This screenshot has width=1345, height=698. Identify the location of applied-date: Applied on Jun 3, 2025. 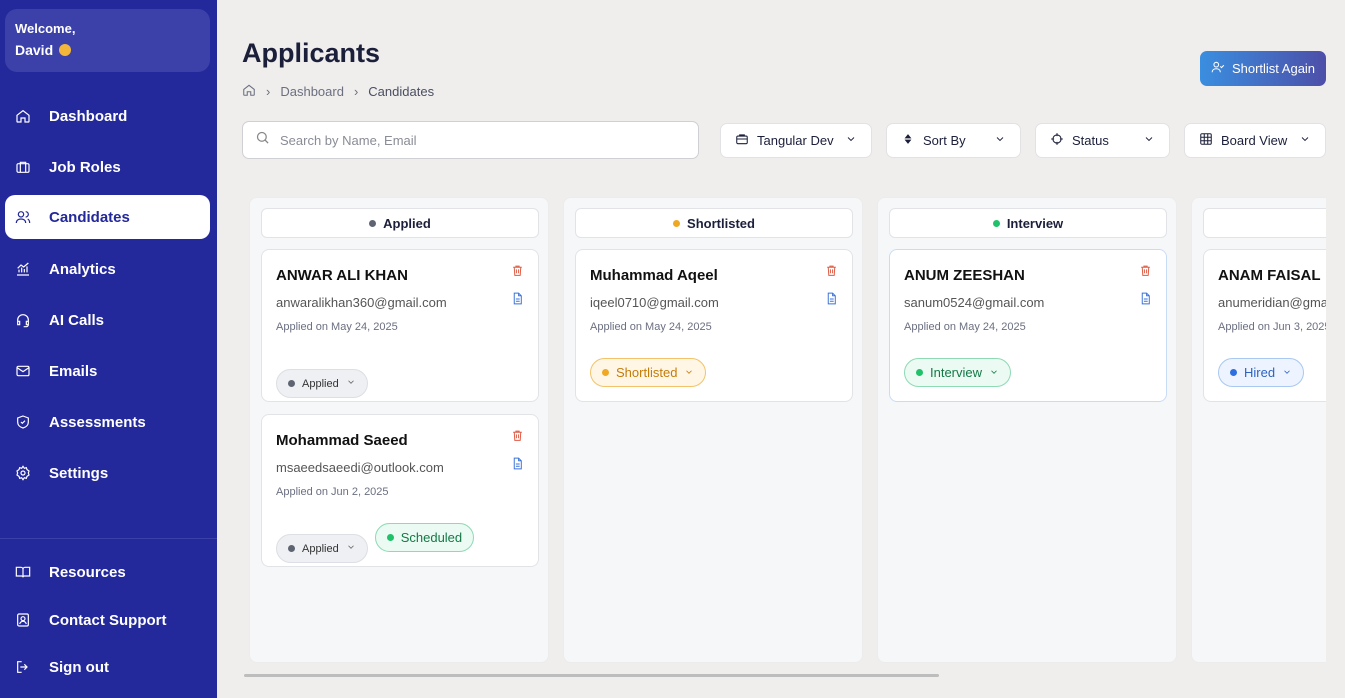
(1272, 327).